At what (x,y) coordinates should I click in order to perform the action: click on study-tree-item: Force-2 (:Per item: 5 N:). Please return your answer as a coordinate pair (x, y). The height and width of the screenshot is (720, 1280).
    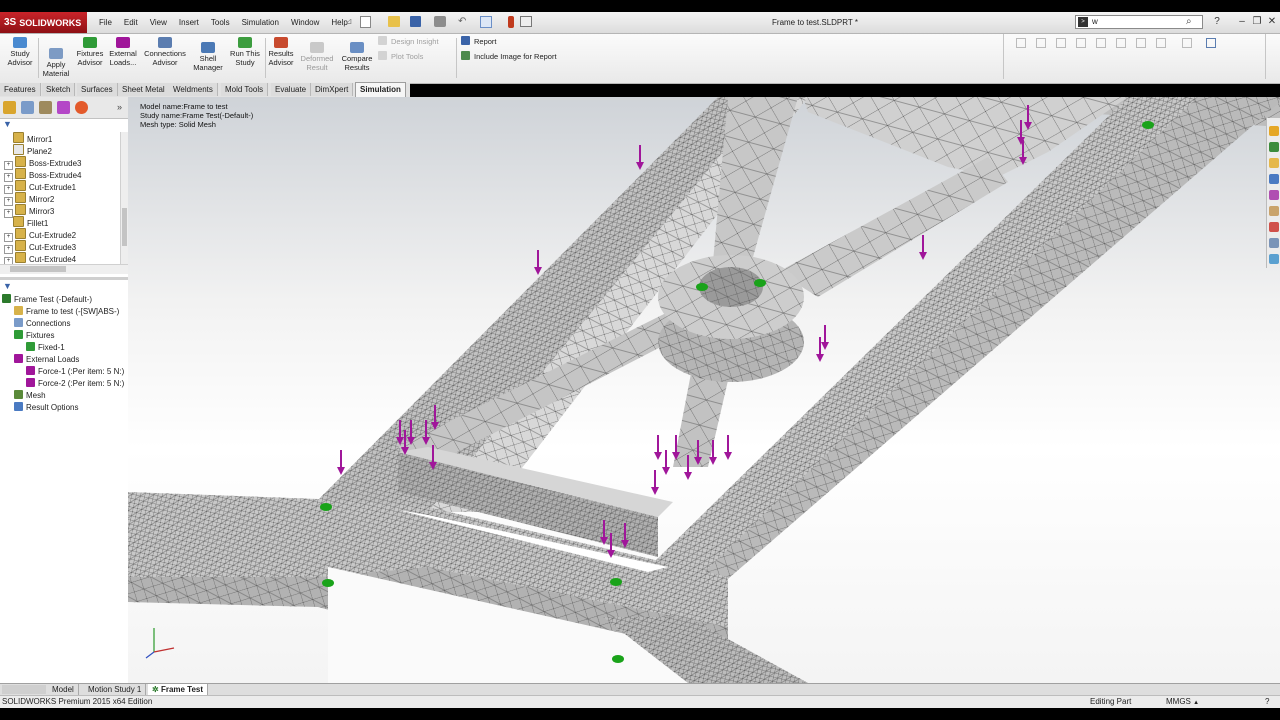
    Looking at the image, I should click on (75, 384).